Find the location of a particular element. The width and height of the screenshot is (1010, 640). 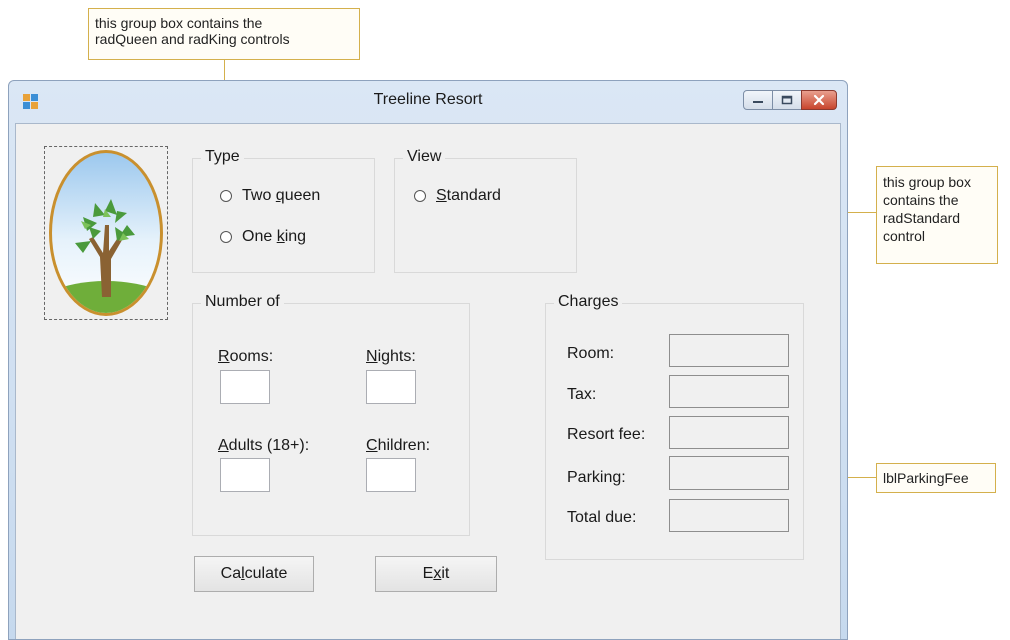

adults-label: Adults (18+): is located at coordinates (263, 446).